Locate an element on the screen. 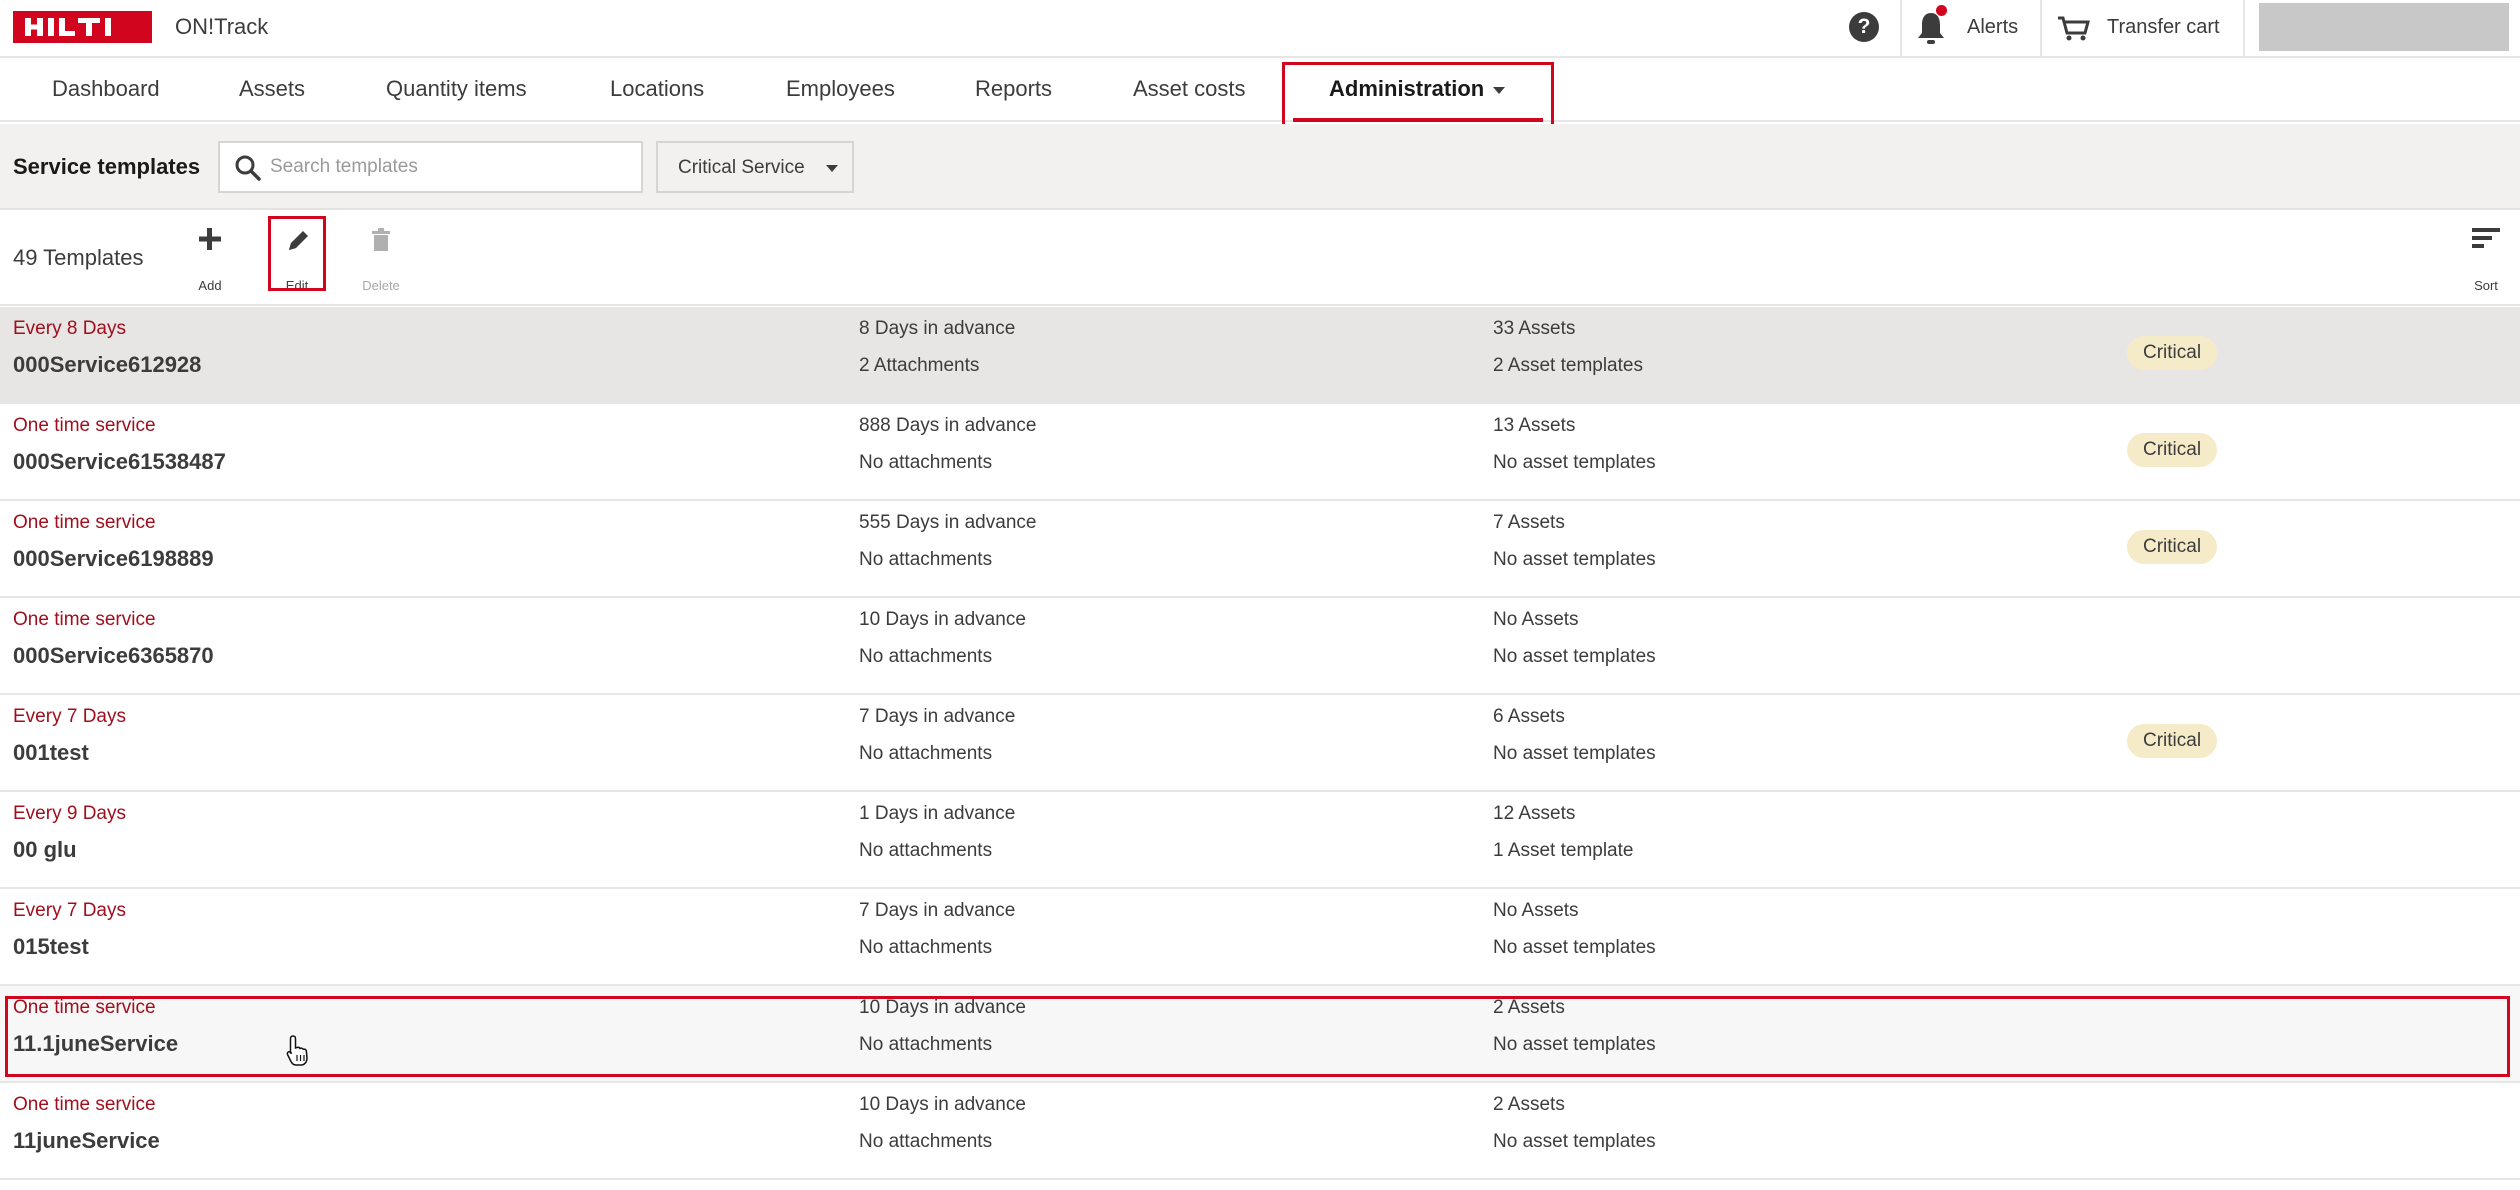  tab-reports: Reports is located at coordinates (1013, 89).